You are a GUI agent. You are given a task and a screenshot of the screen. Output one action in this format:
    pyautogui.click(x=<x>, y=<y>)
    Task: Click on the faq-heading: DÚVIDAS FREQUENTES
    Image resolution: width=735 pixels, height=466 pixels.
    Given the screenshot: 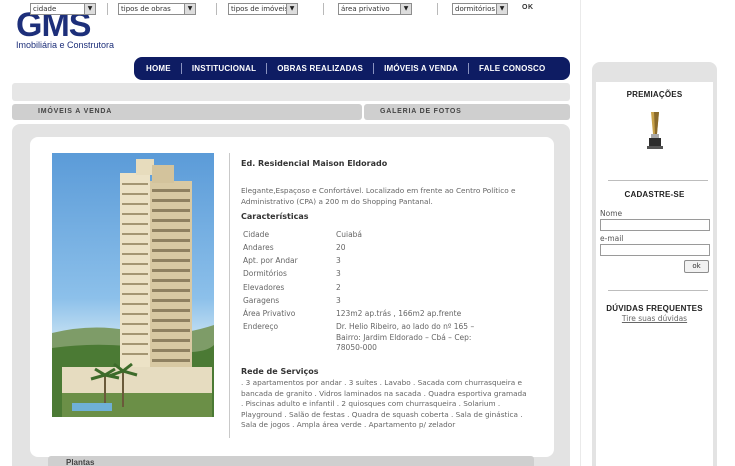 What is the action you would take?
    pyautogui.click(x=654, y=308)
    